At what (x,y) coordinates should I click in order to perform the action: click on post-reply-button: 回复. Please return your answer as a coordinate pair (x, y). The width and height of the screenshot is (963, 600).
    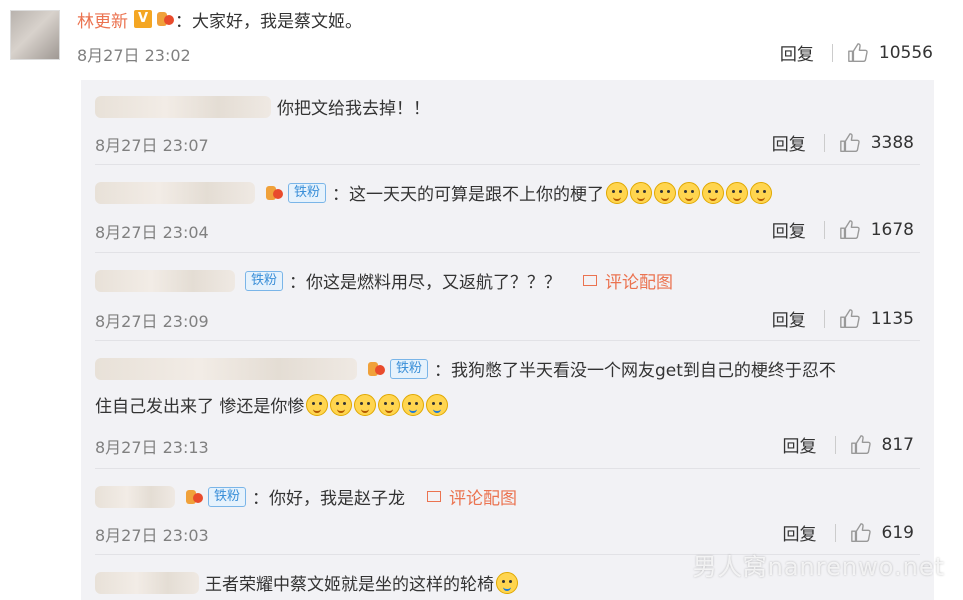
    Looking at the image, I should click on (797, 52).